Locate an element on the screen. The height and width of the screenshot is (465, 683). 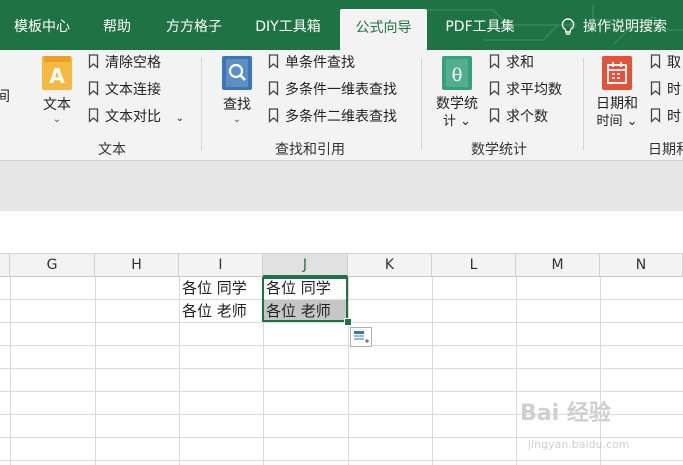
time-button-1: 时 is located at coordinates (665, 90).